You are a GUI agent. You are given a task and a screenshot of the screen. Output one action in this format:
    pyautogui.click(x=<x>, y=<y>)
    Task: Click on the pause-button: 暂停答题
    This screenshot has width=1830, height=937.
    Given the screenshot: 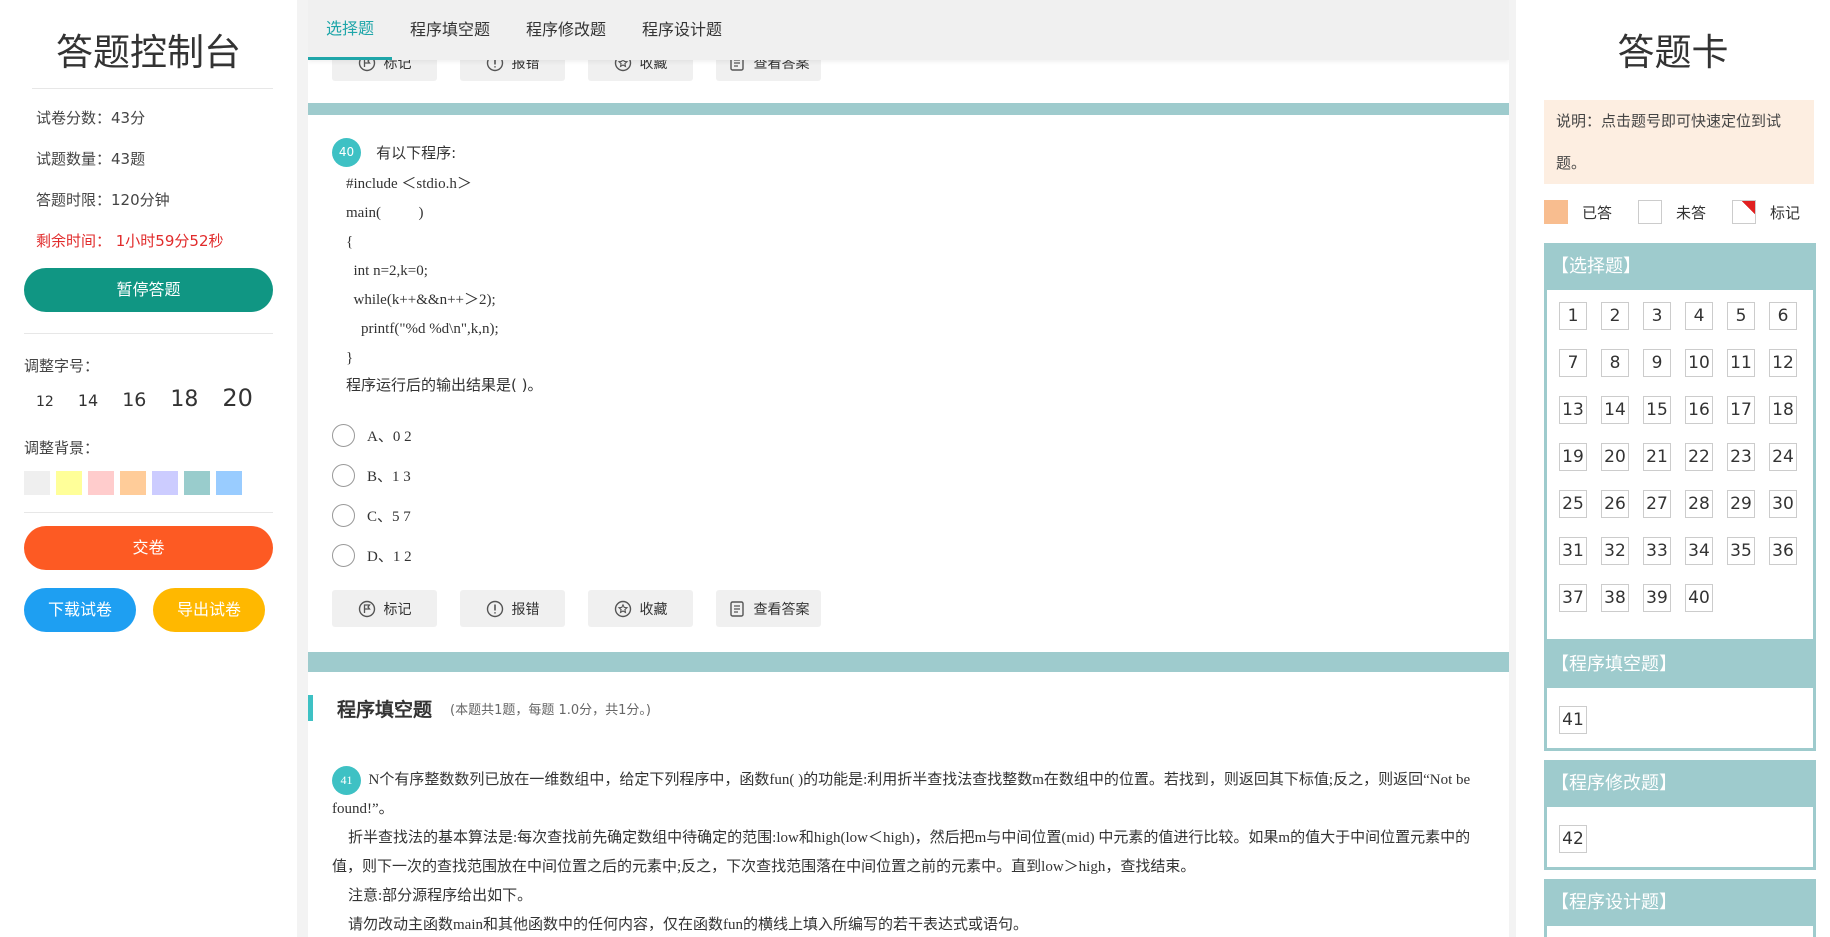 What is the action you would take?
    pyautogui.click(x=148, y=290)
    